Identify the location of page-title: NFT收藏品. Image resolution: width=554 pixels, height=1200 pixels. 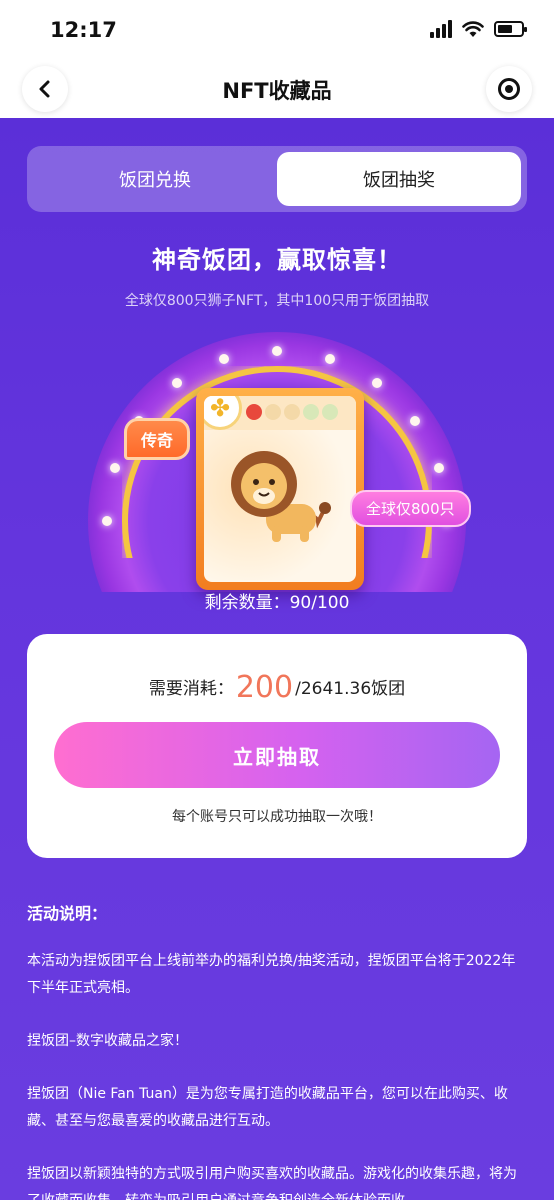
(277, 91).